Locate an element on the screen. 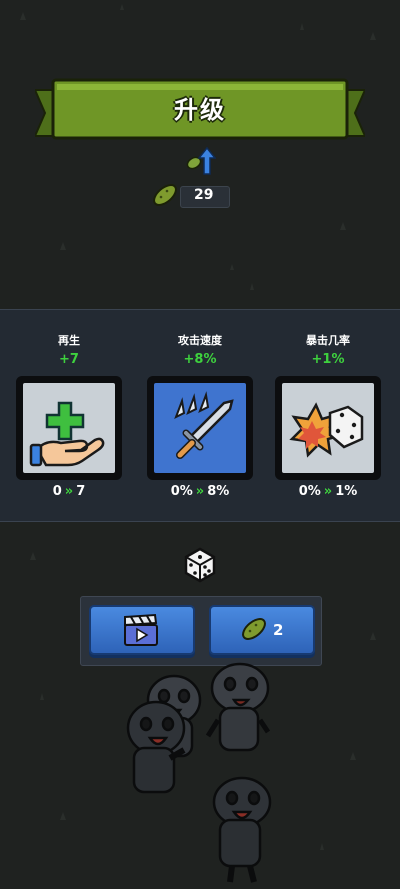 Image resolution: width=400 pixels, height=889 pixels. watch-video-button is located at coordinates (142, 630).